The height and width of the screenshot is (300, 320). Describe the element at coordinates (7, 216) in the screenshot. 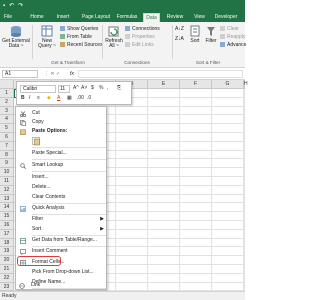

I see `row-header: 15` at that location.